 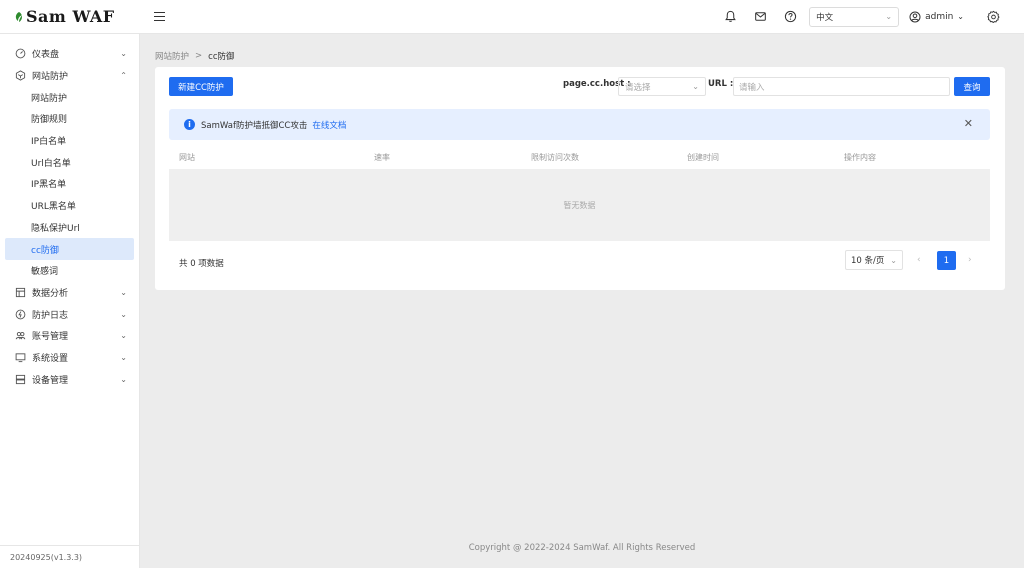 I want to click on logo-waf-text: WAF, so click(x=93, y=16).